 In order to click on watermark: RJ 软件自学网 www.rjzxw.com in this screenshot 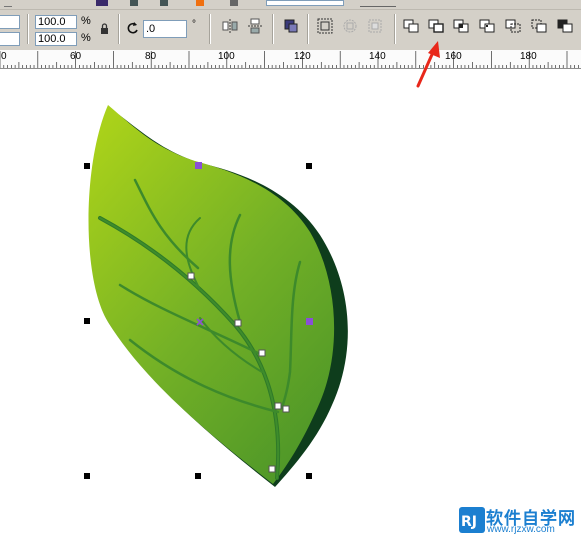, I will do `click(517, 520)`.